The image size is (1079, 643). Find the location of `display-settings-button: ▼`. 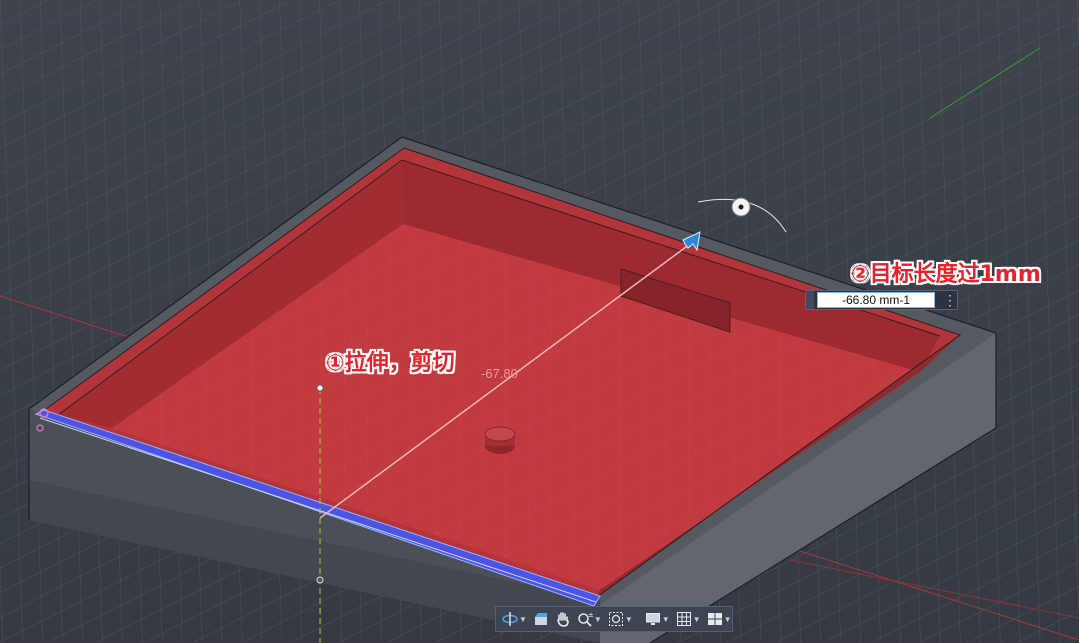

display-settings-button: ▼ is located at coordinates (657, 619).